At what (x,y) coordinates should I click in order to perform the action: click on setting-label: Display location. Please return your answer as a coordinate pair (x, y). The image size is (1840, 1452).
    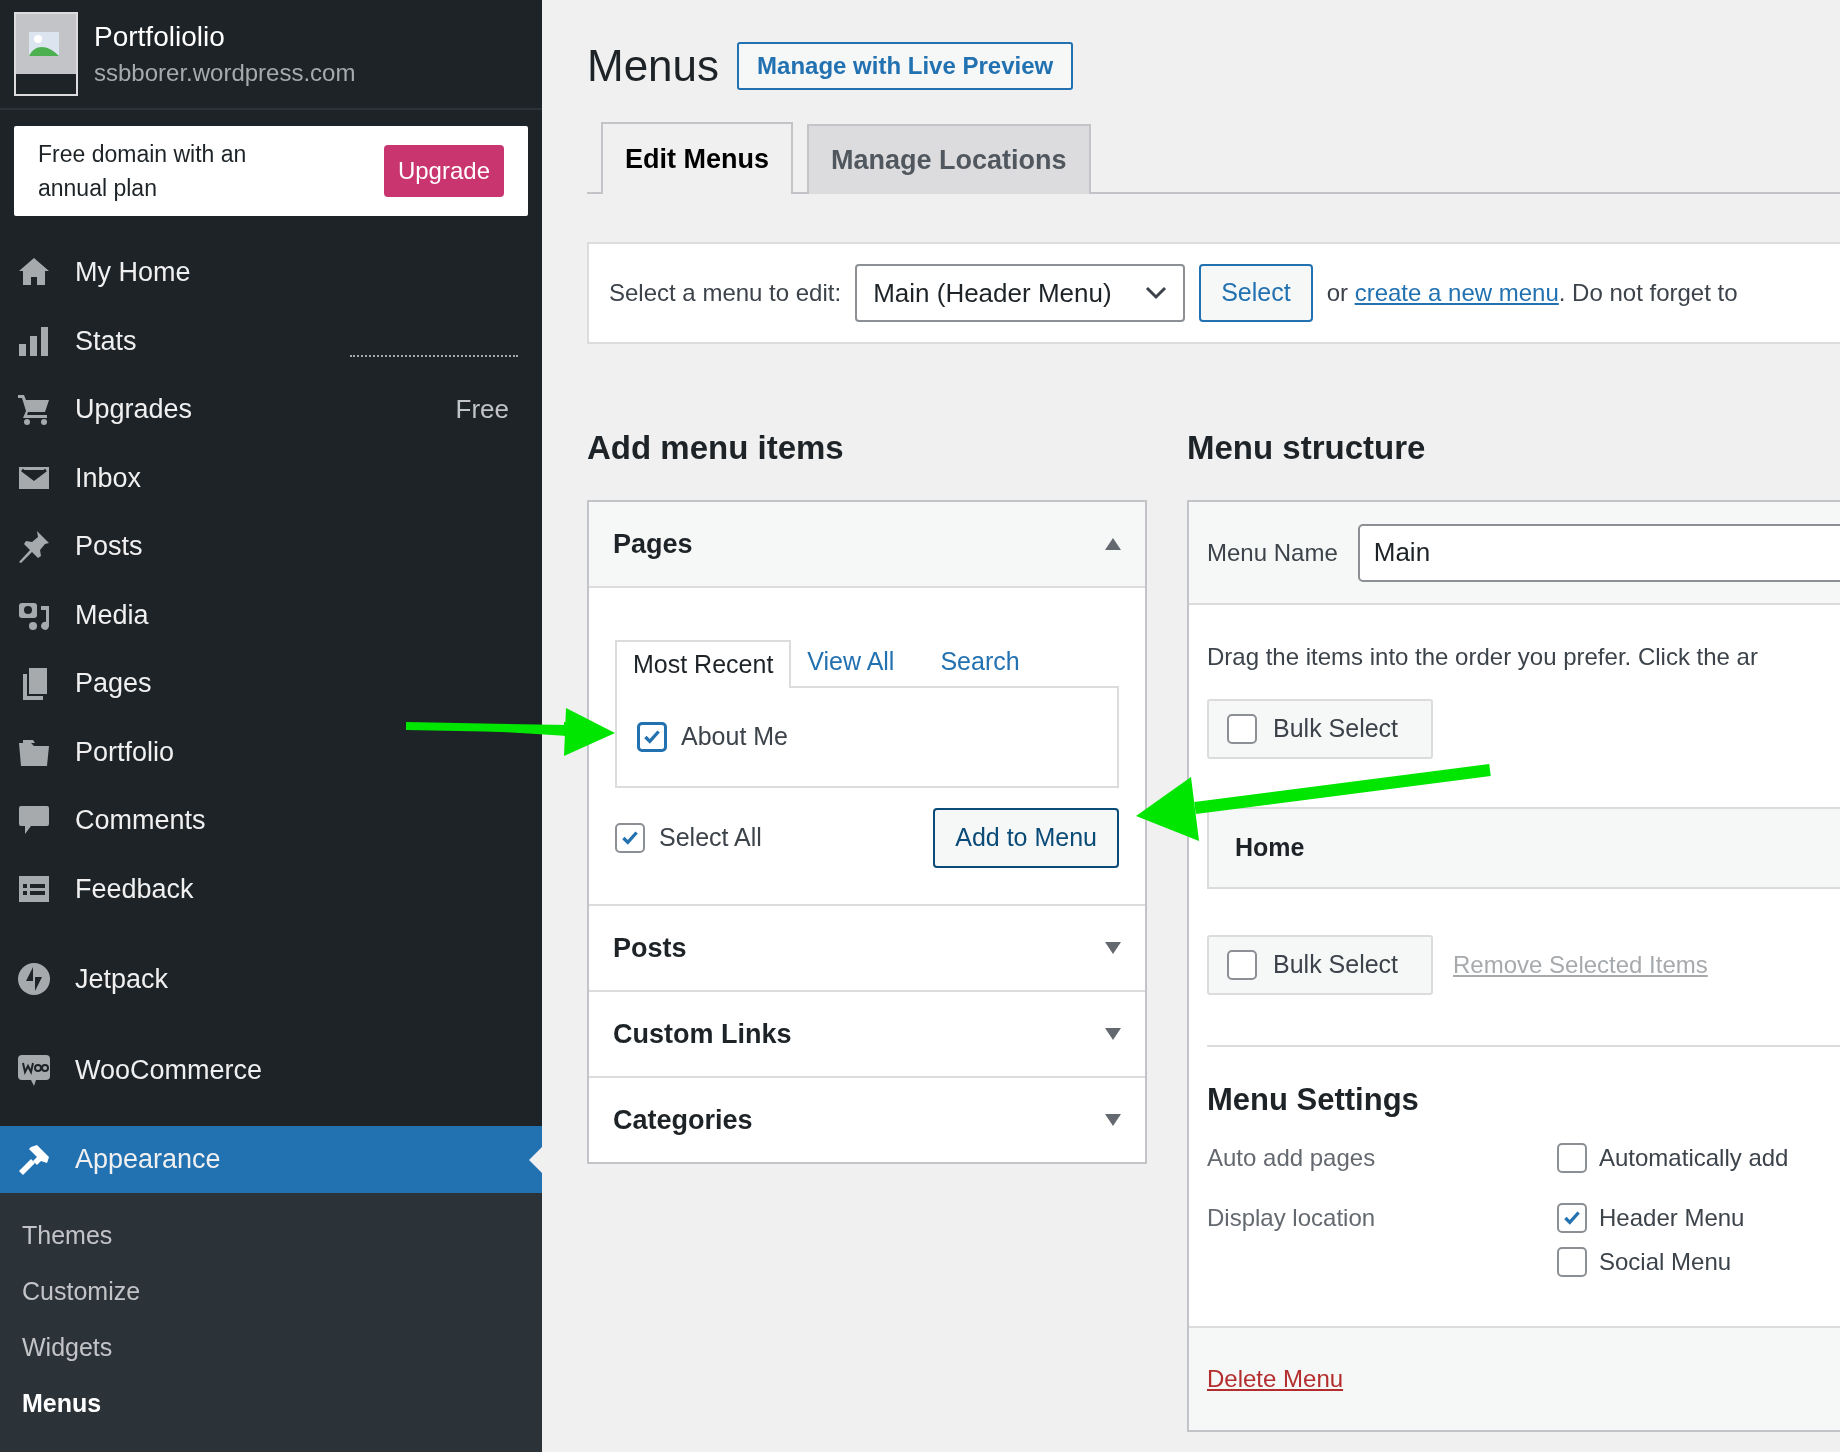
    Looking at the image, I should click on (1292, 1217).